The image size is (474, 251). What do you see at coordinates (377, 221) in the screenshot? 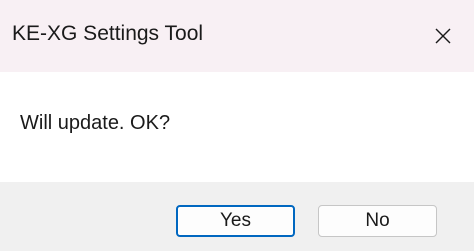
I see `no-button: No` at bounding box center [377, 221].